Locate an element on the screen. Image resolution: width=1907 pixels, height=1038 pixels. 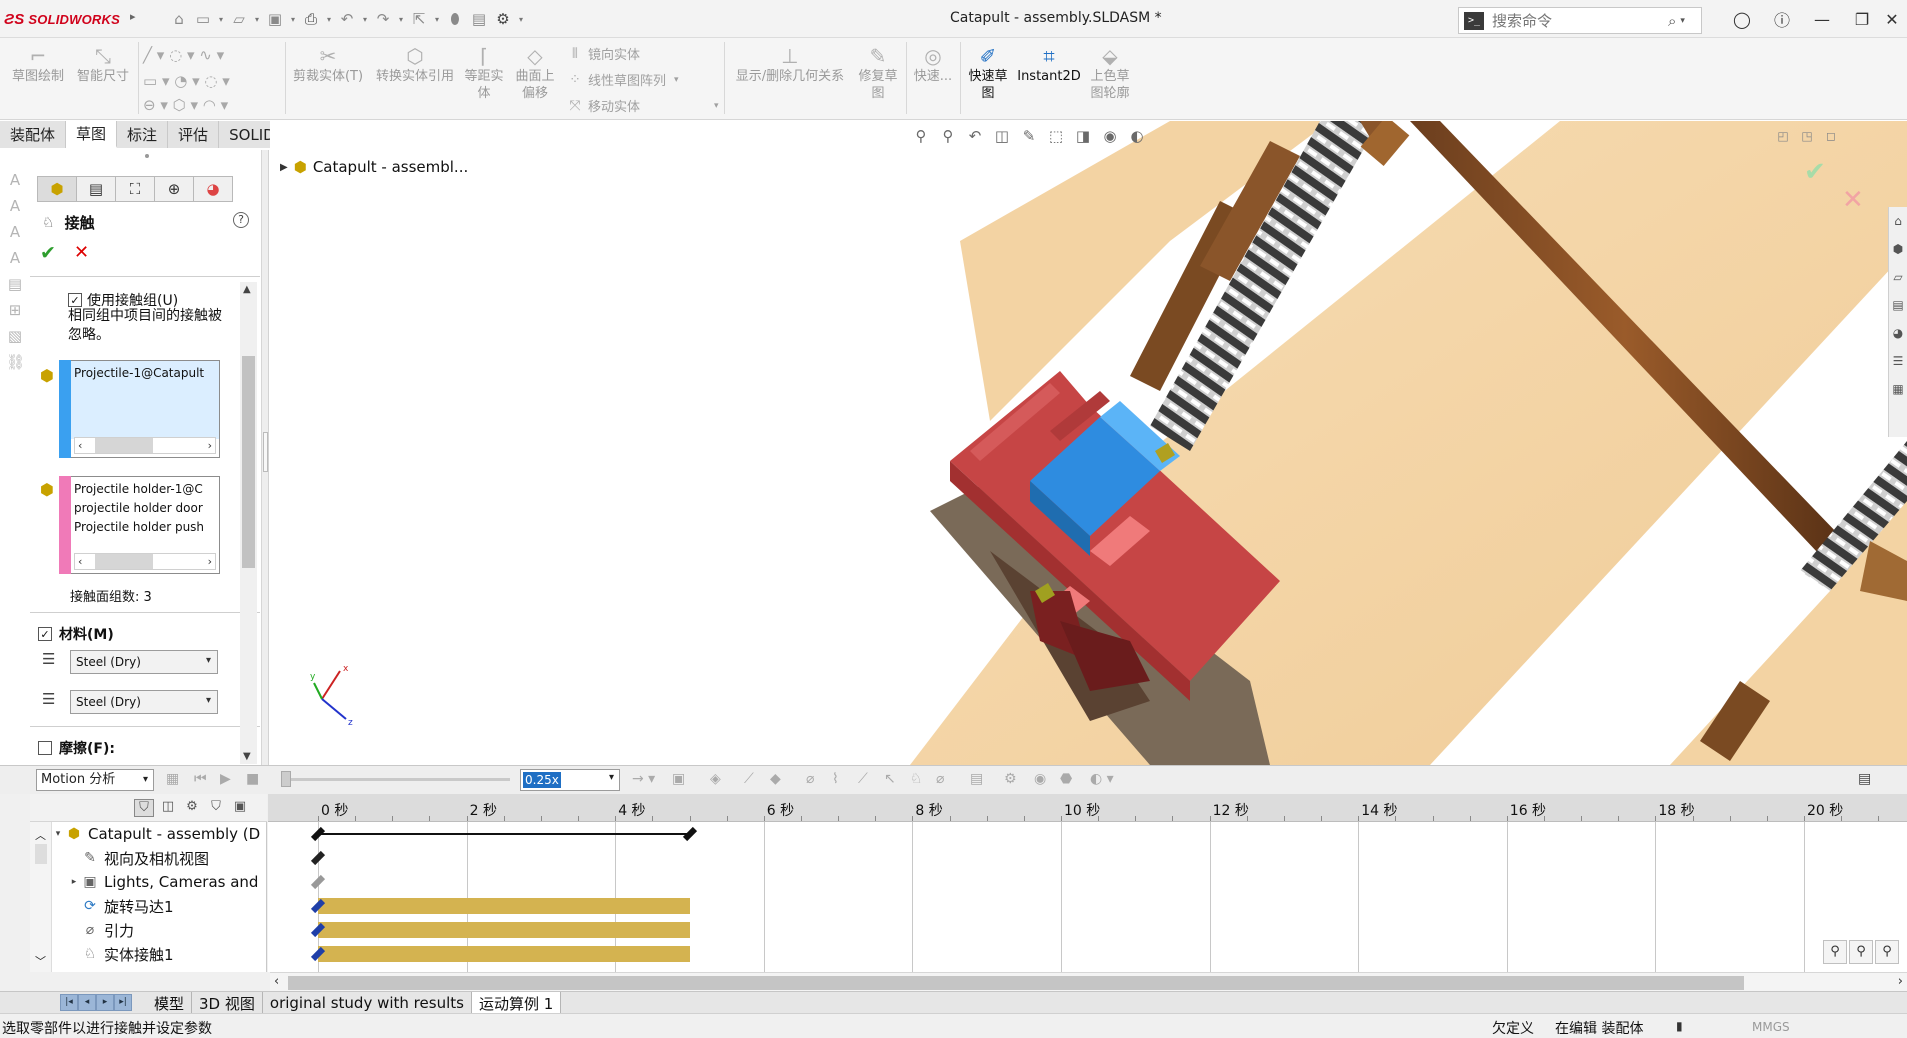
hatch-icon: ▧ is located at coordinates (15, 336).